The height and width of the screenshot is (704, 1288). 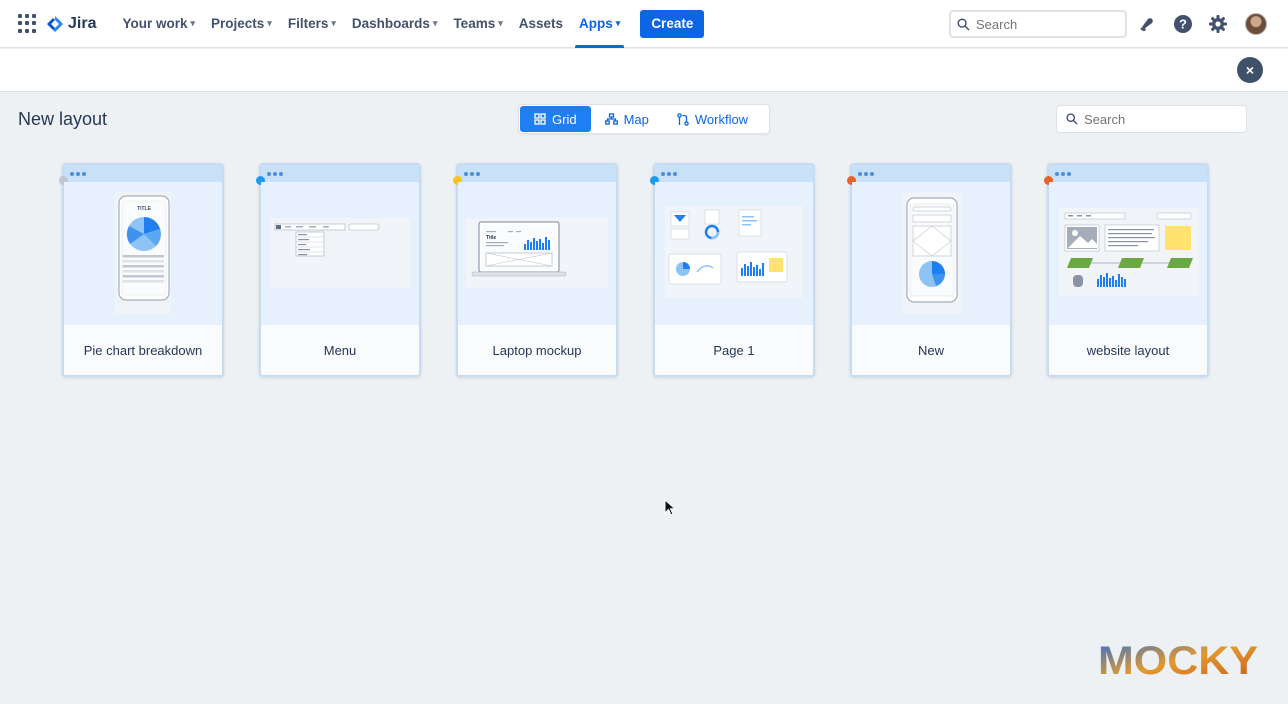 I want to click on nav-item-label: Assets, so click(x=541, y=23).